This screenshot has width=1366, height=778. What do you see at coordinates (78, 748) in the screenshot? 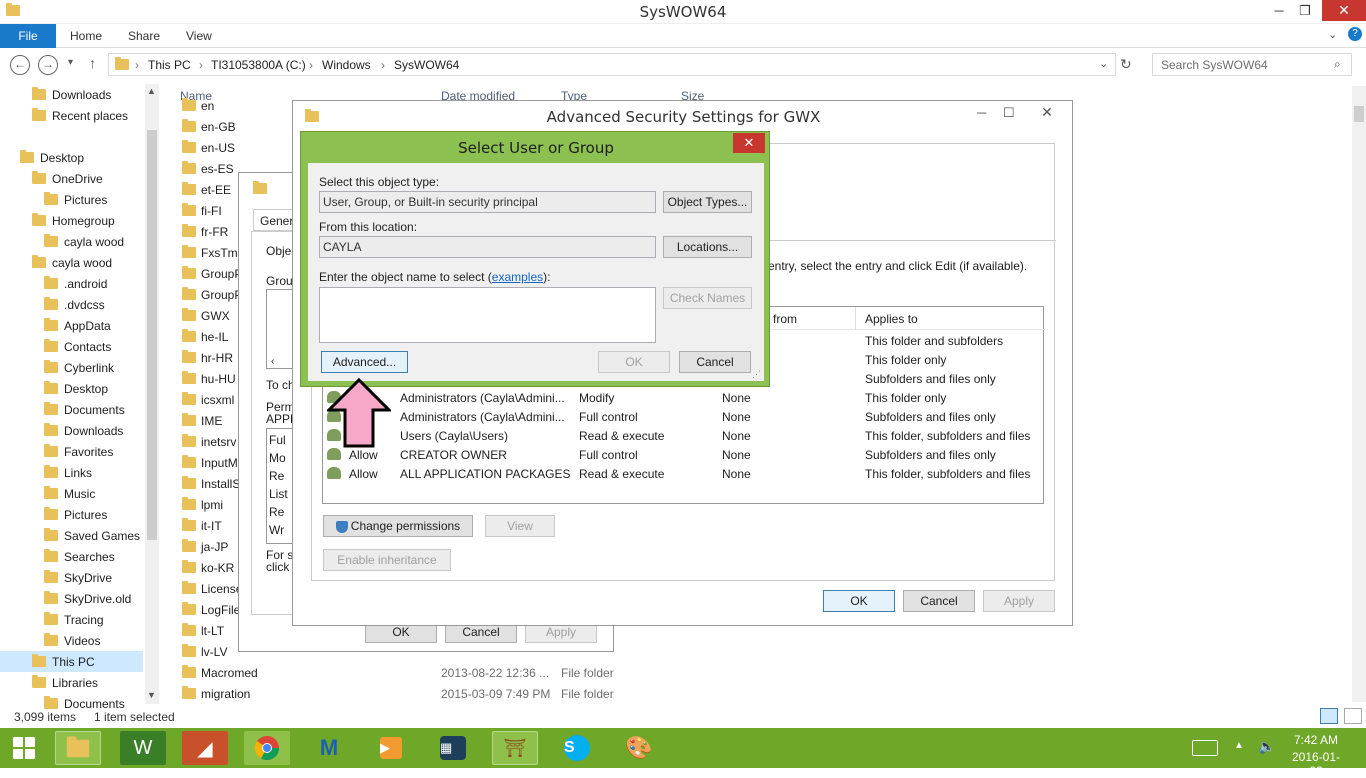
I see `file-explorer-icon` at bounding box center [78, 748].